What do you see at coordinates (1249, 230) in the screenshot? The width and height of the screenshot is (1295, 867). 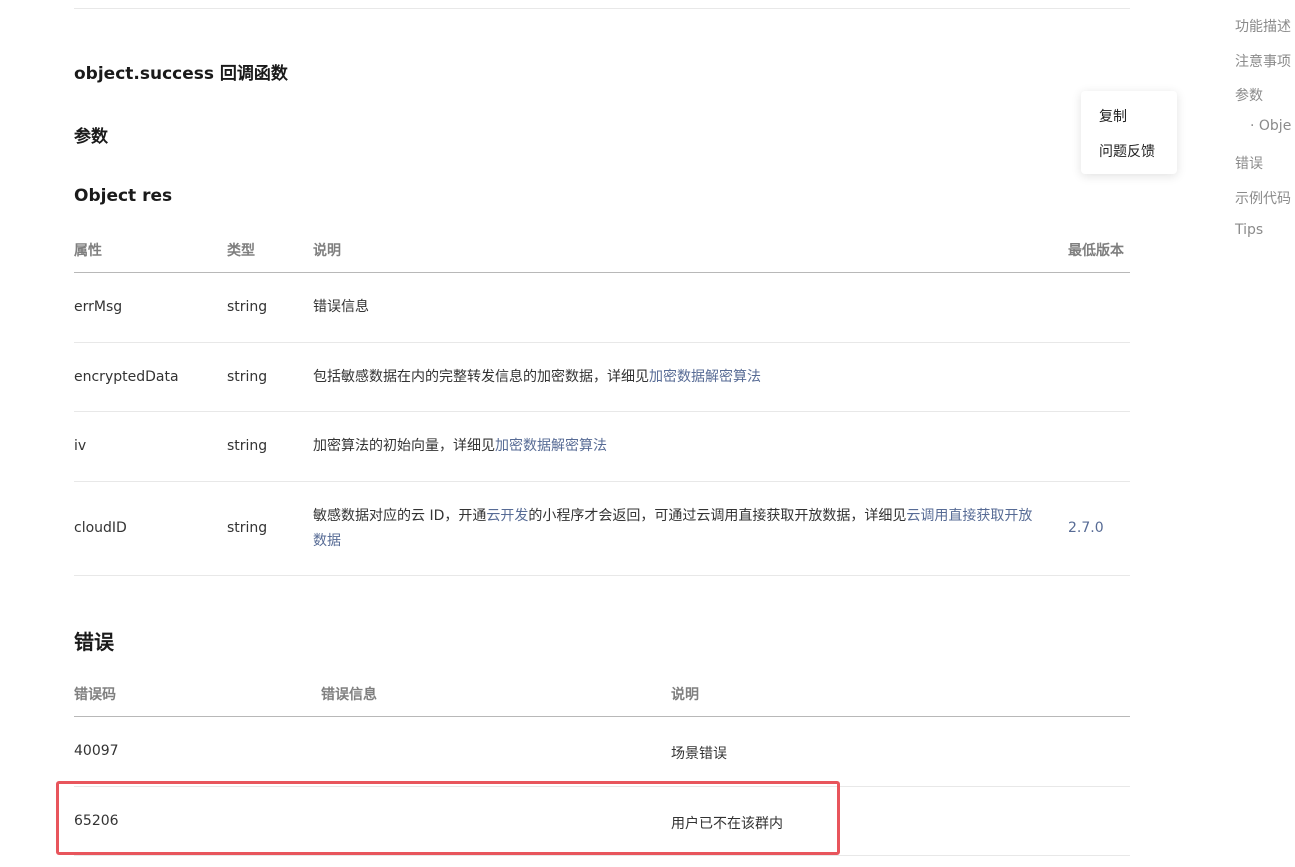 I see `toc-item-tips: Tips` at bounding box center [1249, 230].